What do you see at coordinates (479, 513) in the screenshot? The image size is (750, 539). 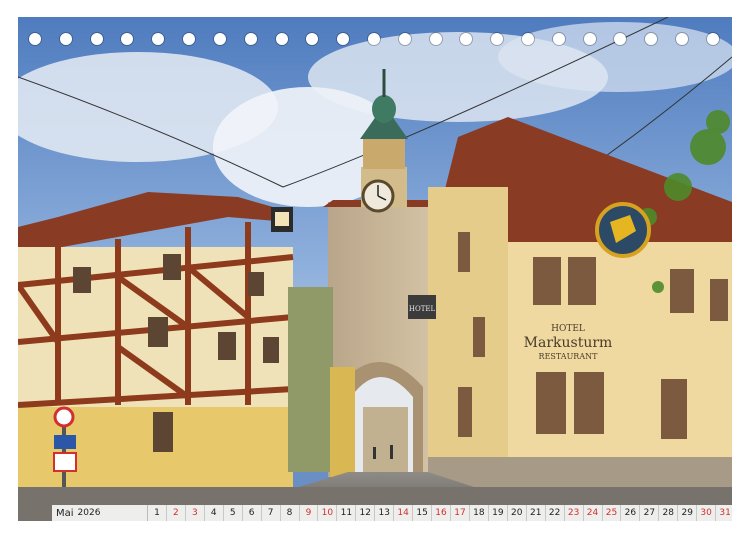 I see `day-cell: 18` at bounding box center [479, 513].